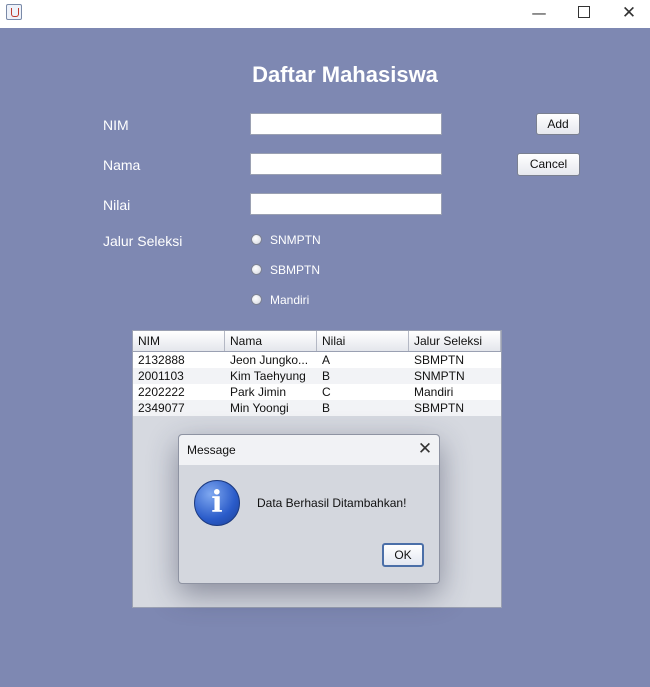 This screenshot has width=650, height=687. What do you see at coordinates (14, 12) in the screenshot?
I see `java-cup-icon` at bounding box center [14, 12].